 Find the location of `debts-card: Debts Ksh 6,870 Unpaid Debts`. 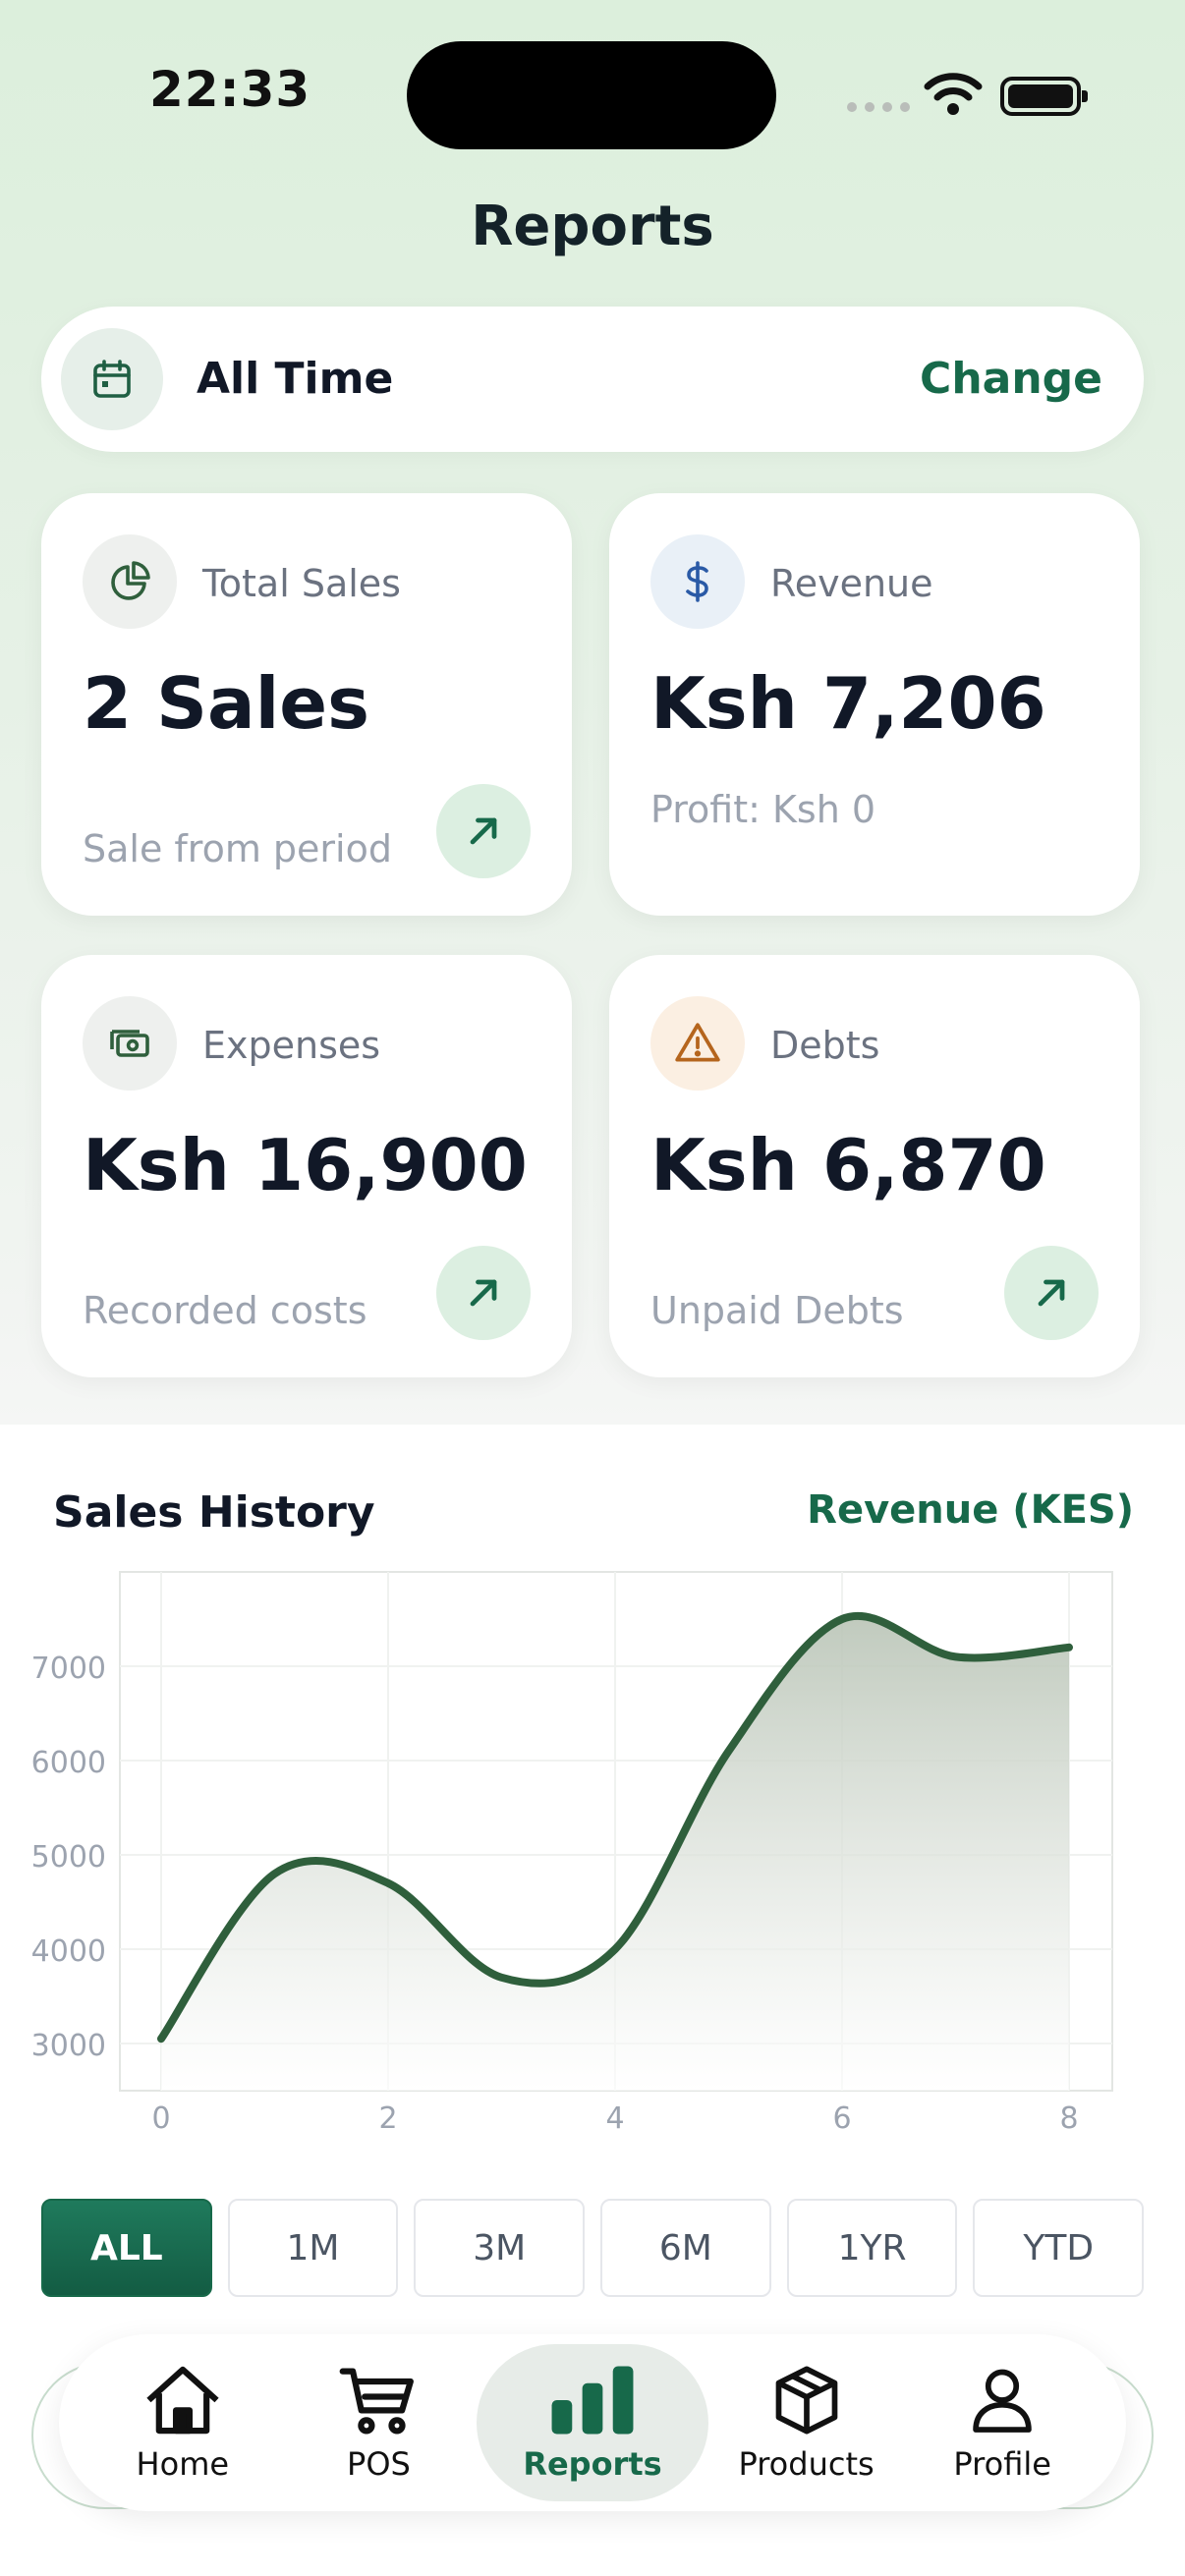

debts-card: Debts Ksh 6,870 Unpaid Debts is located at coordinates (875, 1166).